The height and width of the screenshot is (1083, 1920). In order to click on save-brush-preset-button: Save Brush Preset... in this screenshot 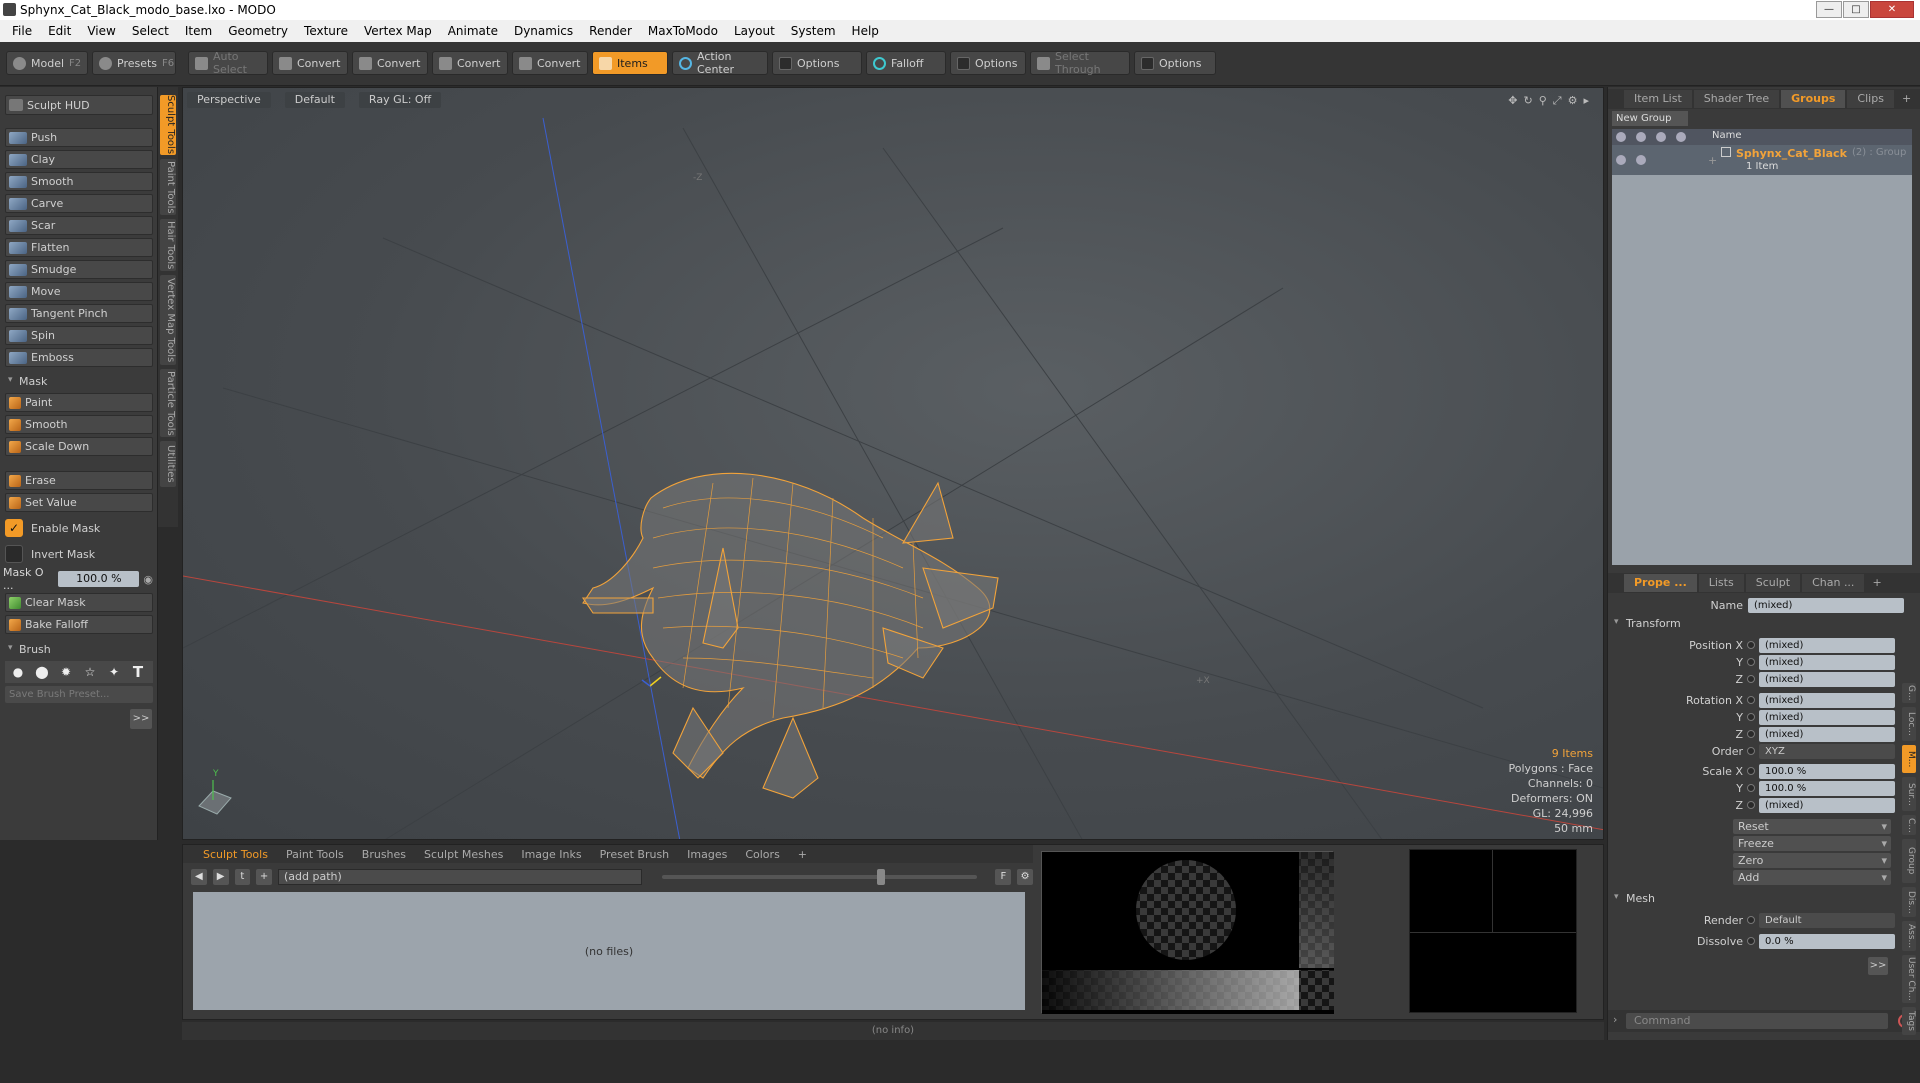, I will do `click(79, 694)`.